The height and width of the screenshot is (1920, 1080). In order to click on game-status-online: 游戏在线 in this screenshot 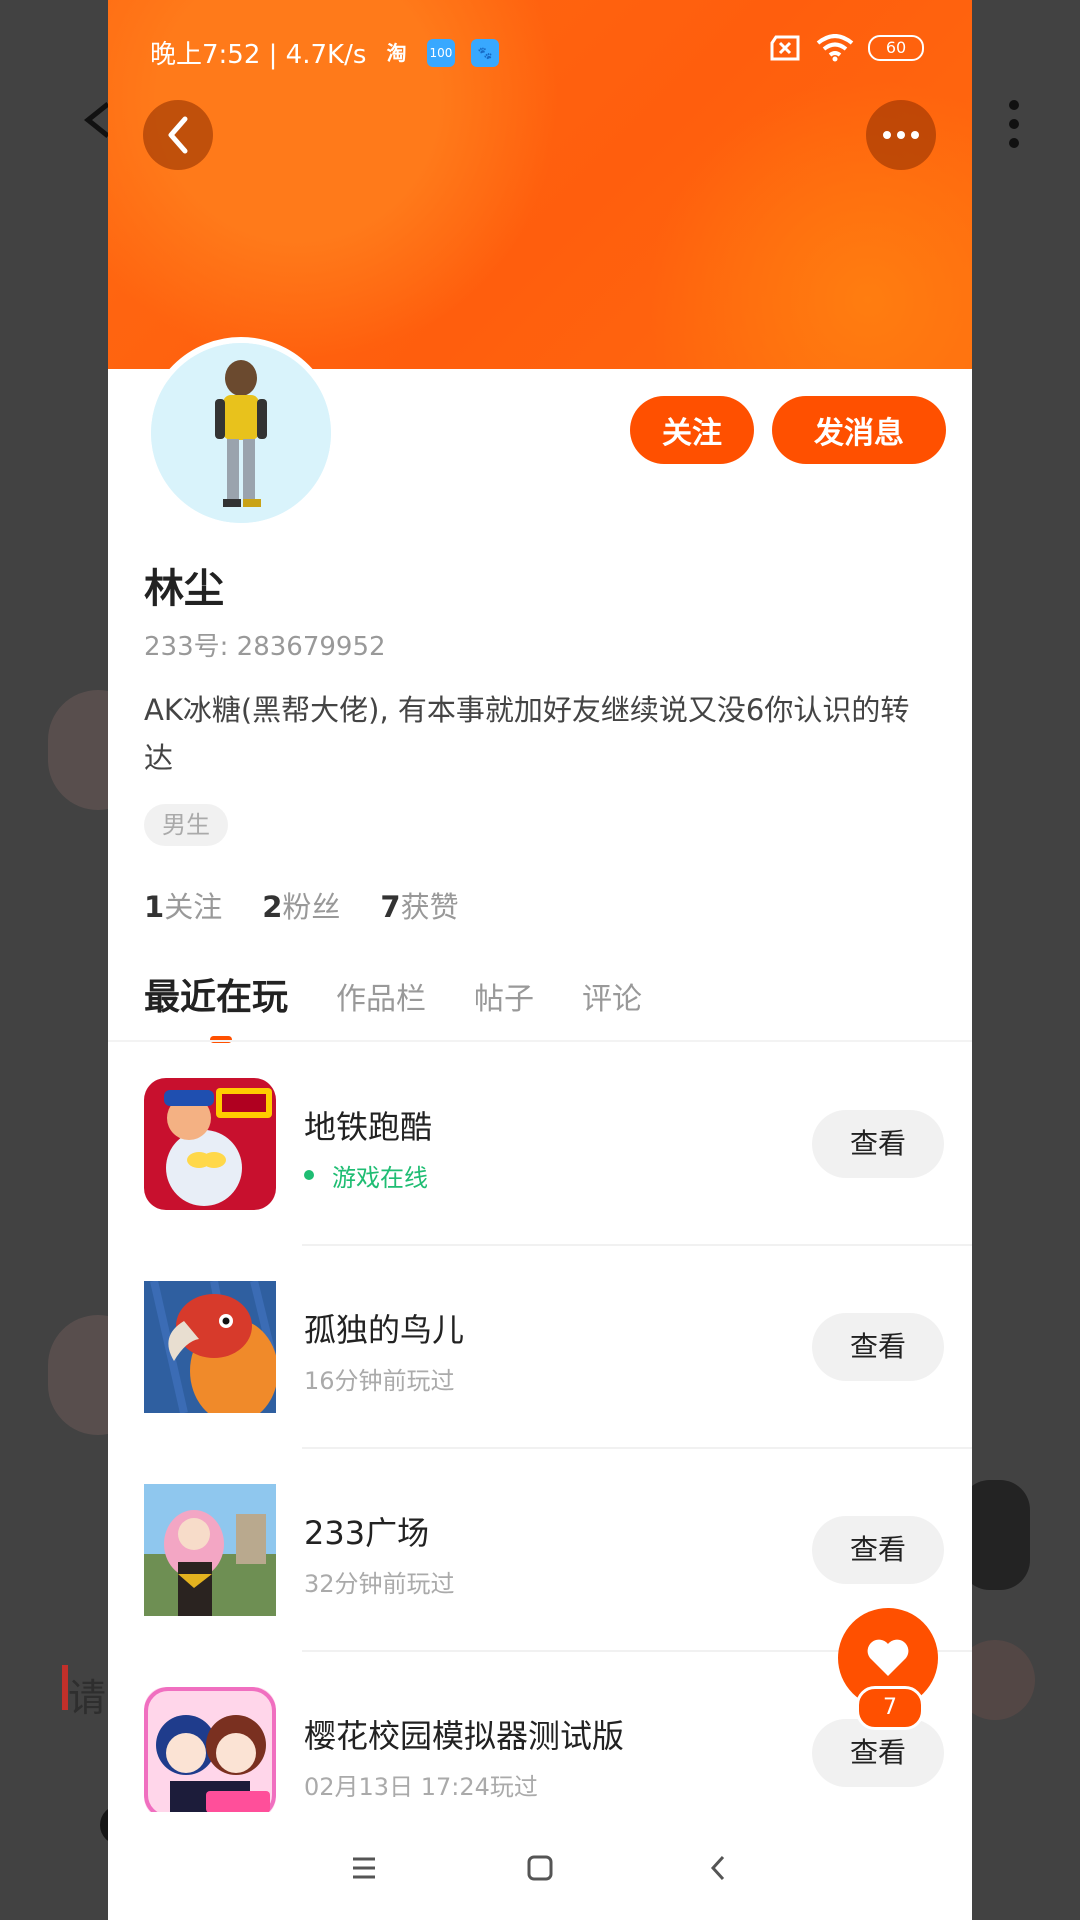, I will do `click(366, 1175)`.